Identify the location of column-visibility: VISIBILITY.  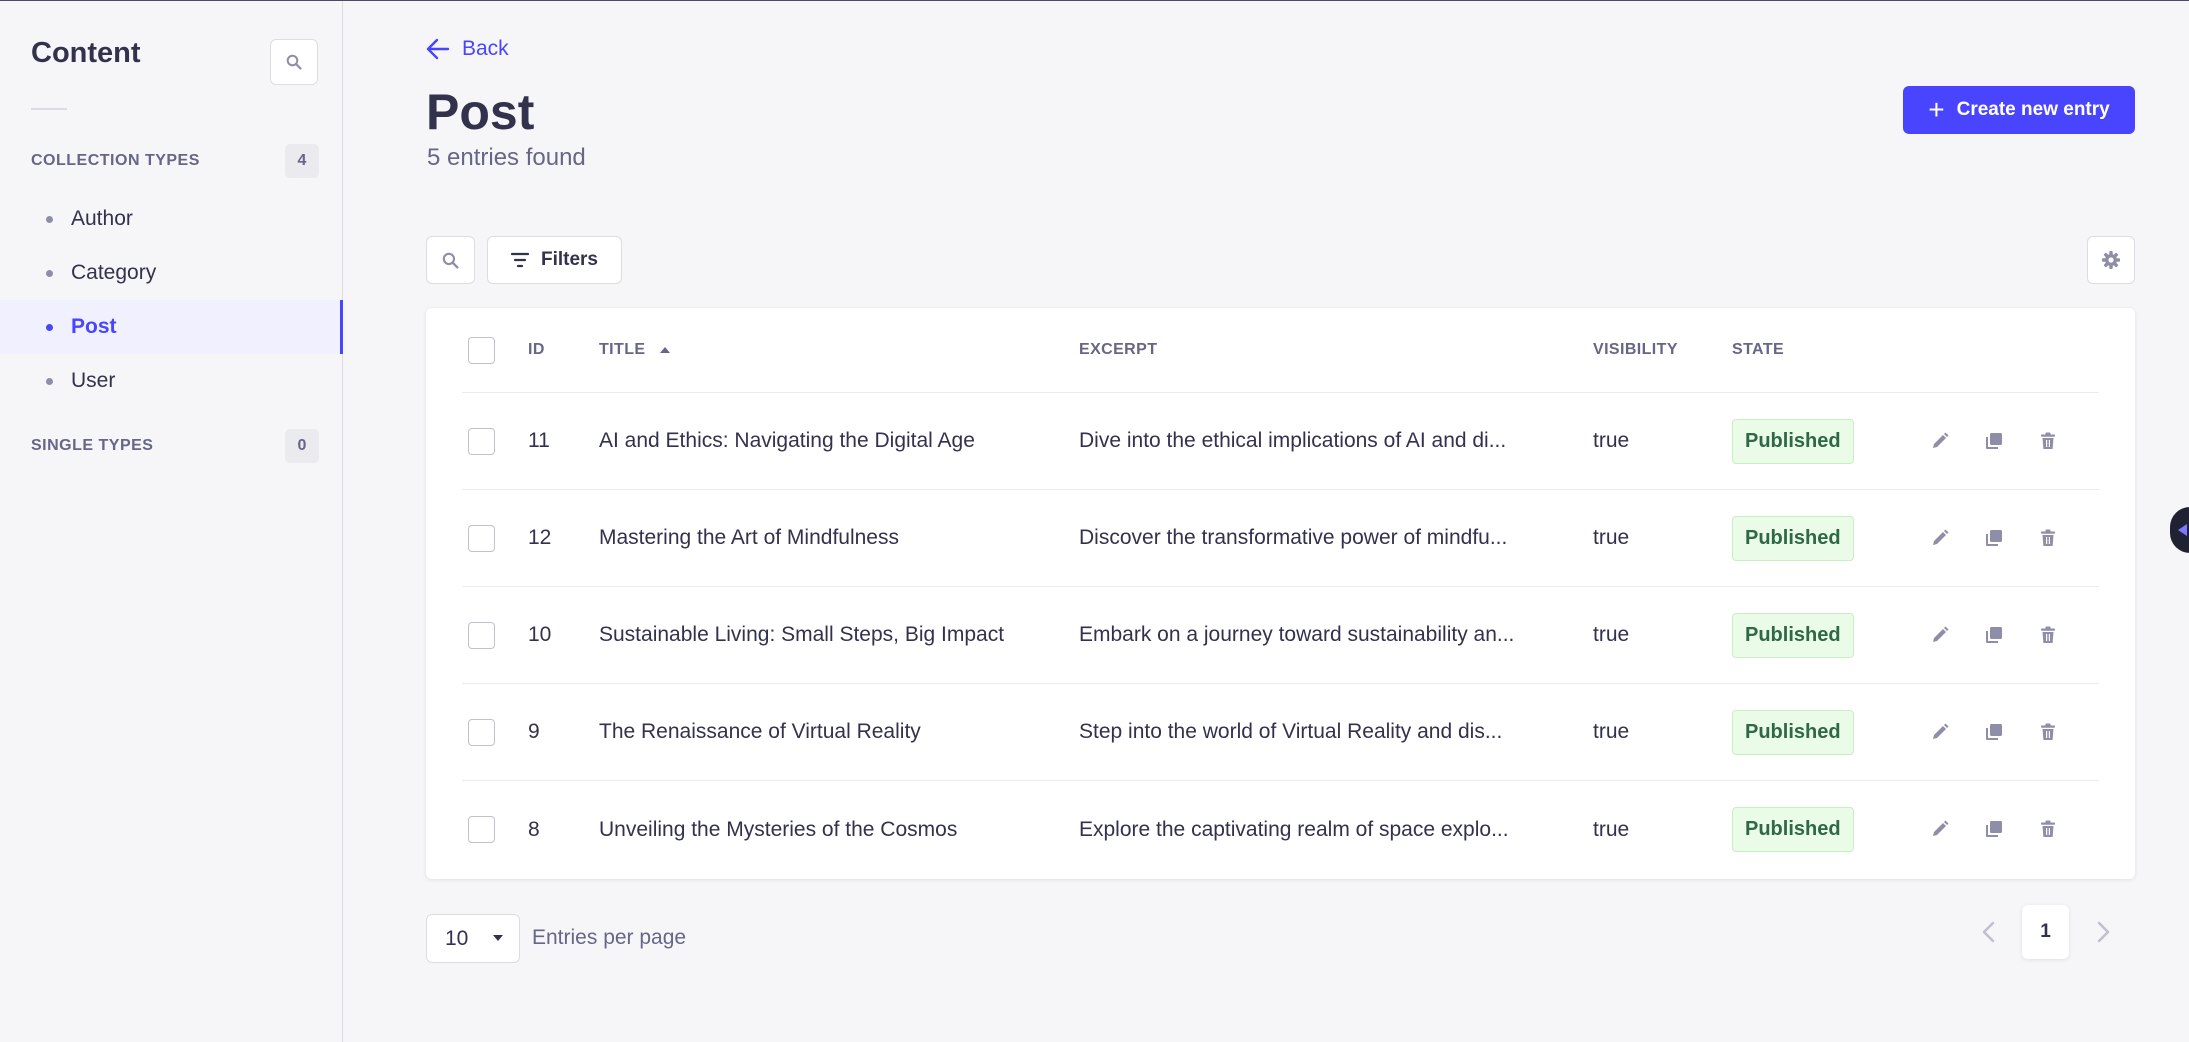
(1635, 350).